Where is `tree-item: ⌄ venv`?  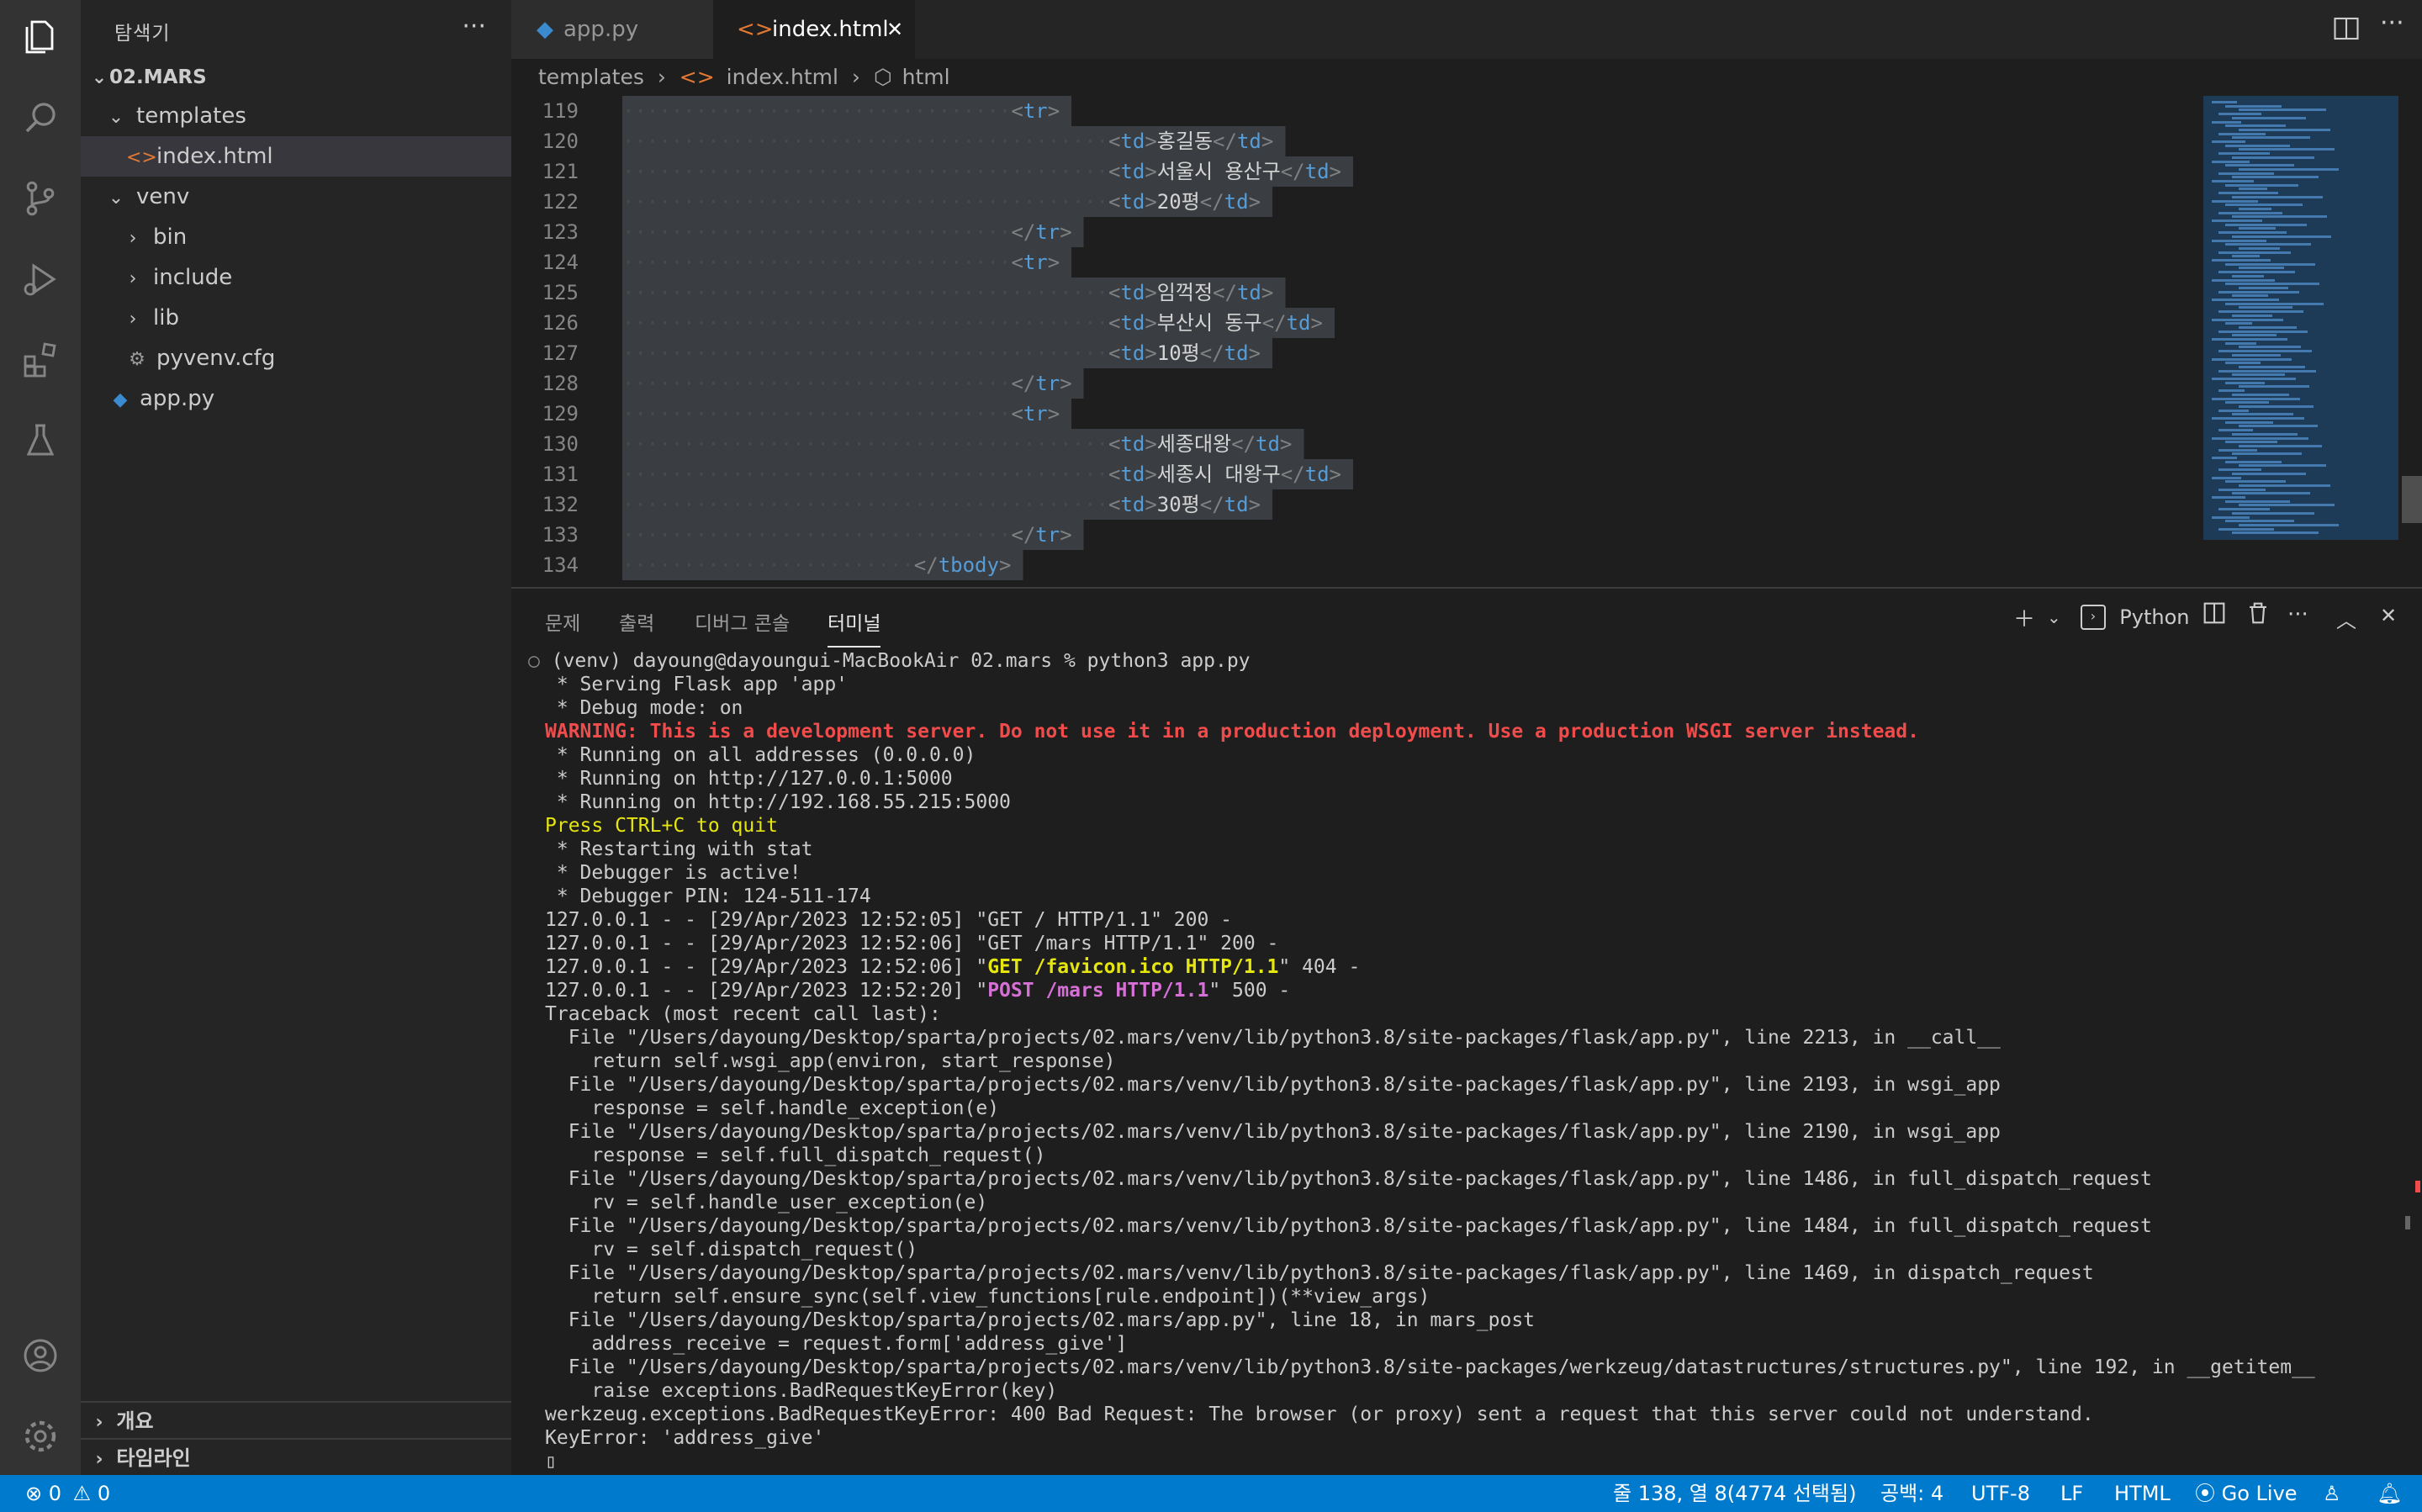
tree-item: ⌄ venv is located at coordinates (296, 197).